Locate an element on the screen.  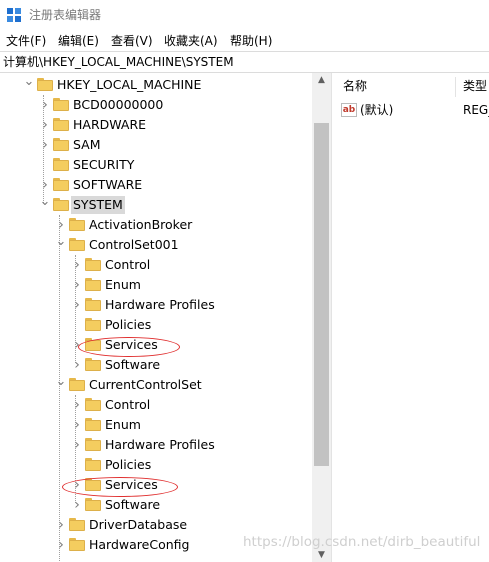
scroll-thumb is located at coordinates (321, 294).